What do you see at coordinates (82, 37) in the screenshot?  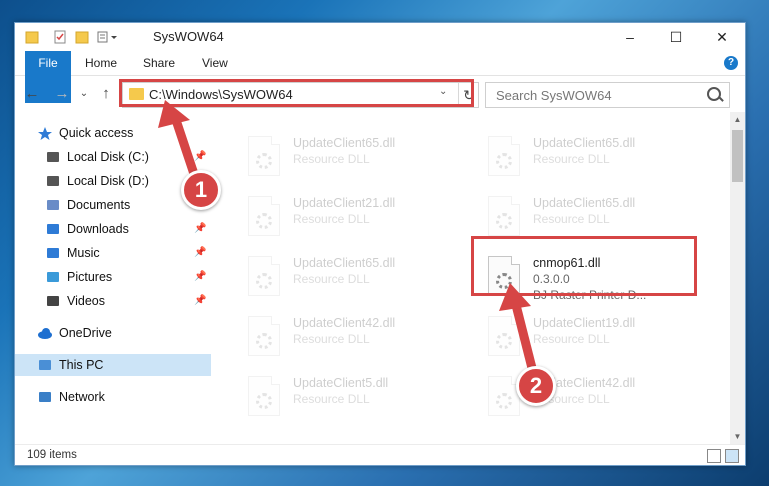 I see `new-folder-icon` at bounding box center [82, 37].